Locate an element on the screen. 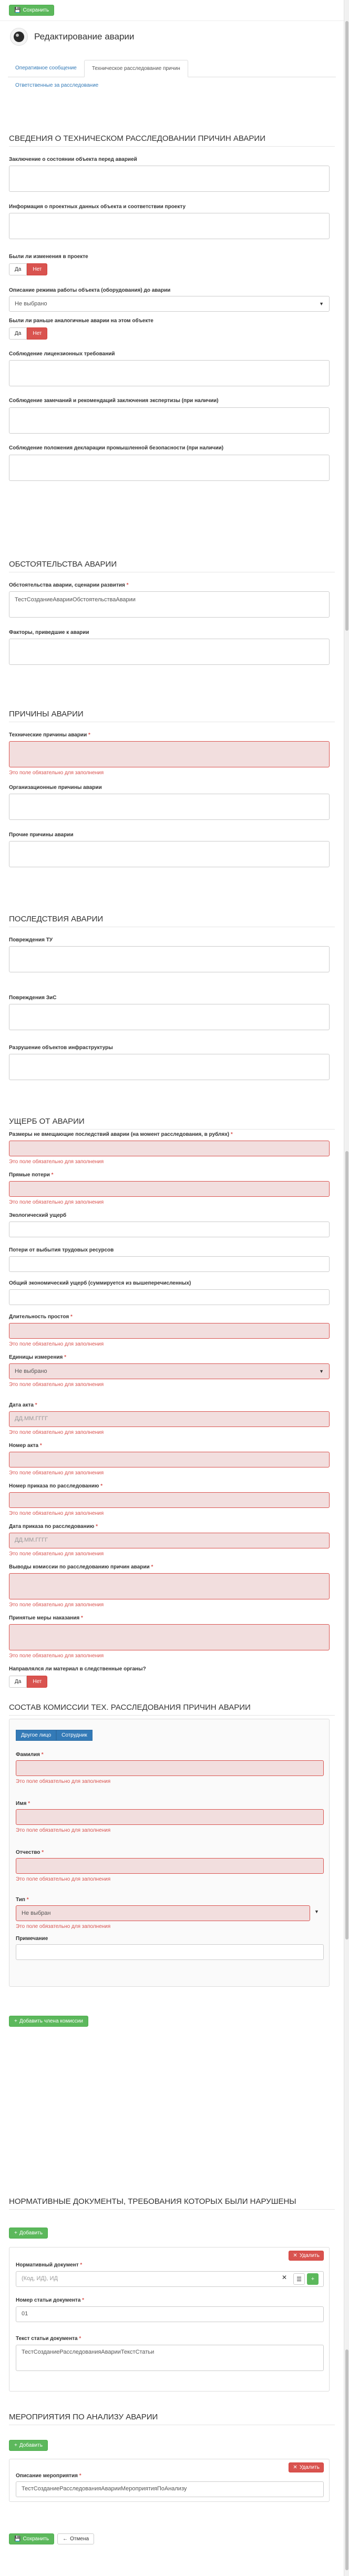  add-document-button: + Добавить is located at coordinates (28, 2233).